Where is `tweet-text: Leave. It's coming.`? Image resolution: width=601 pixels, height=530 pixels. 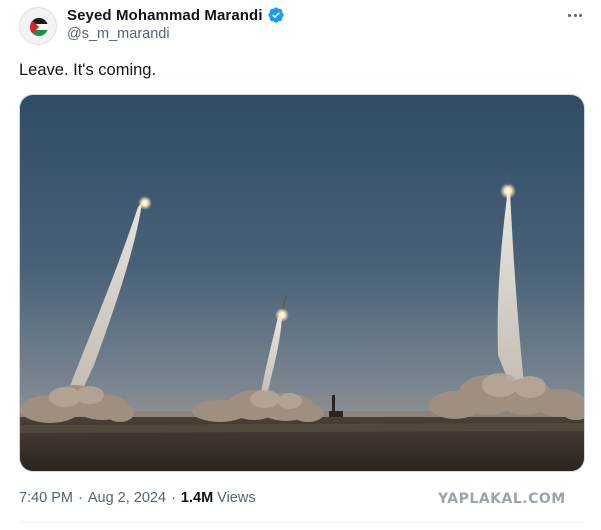
tweet-text: Leave. It's coming. is located at coordinates (88, 70).